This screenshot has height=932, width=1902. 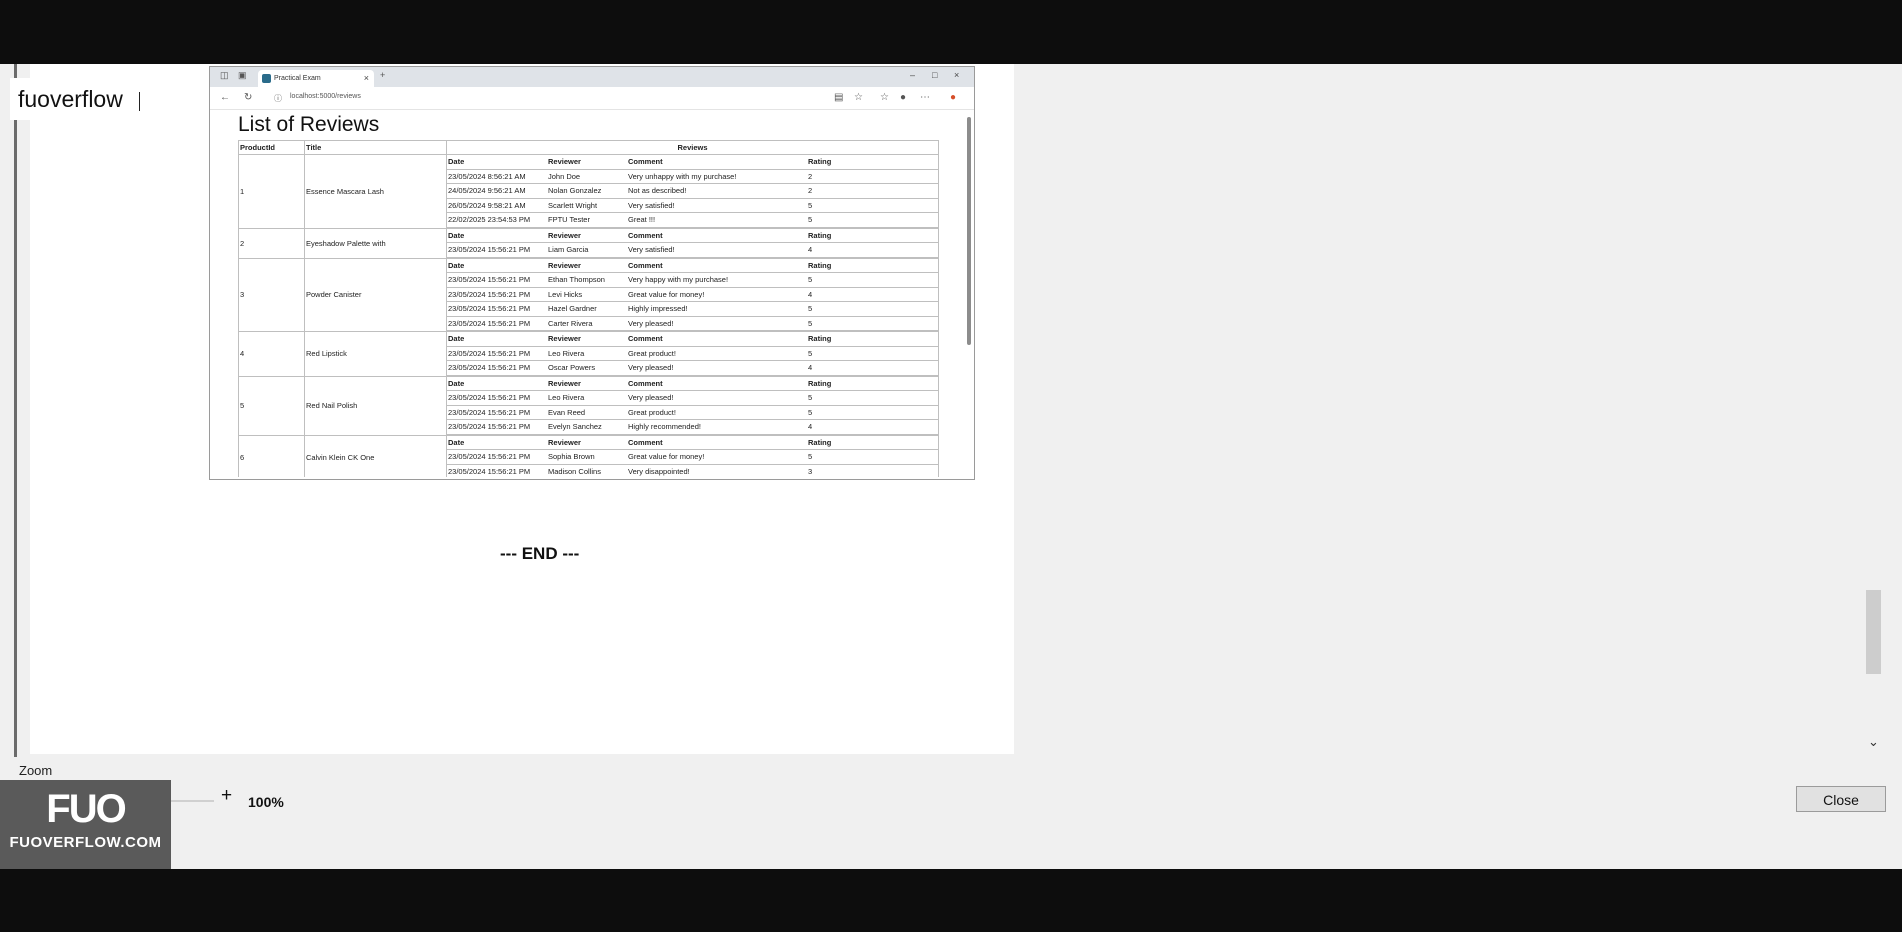 I want to click on product-title-cell: Essence Mascara Lash, so click(x=375, y=191).